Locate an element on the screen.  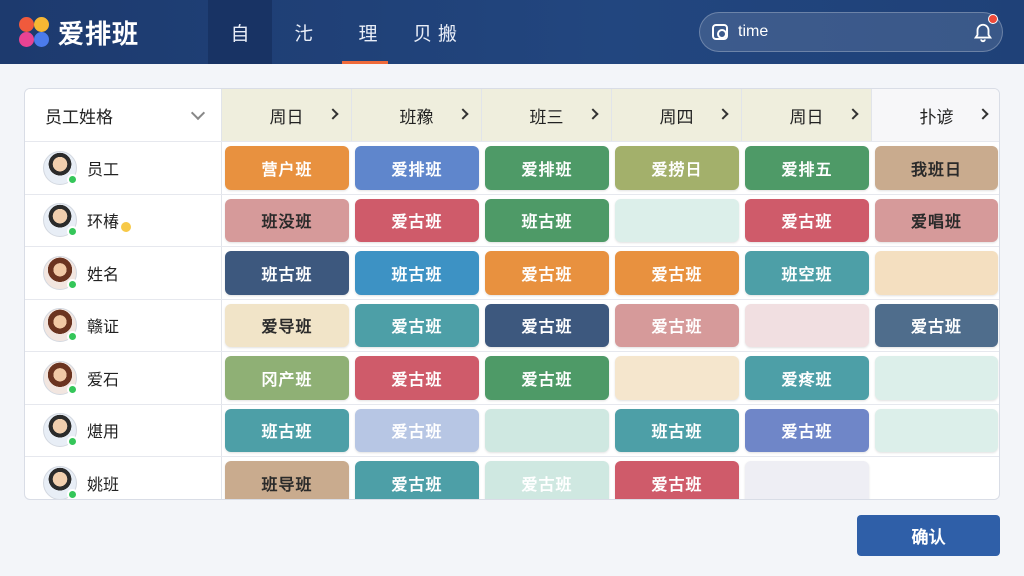
shift-cell: 爱导班 is located at coordinates (287, 326).